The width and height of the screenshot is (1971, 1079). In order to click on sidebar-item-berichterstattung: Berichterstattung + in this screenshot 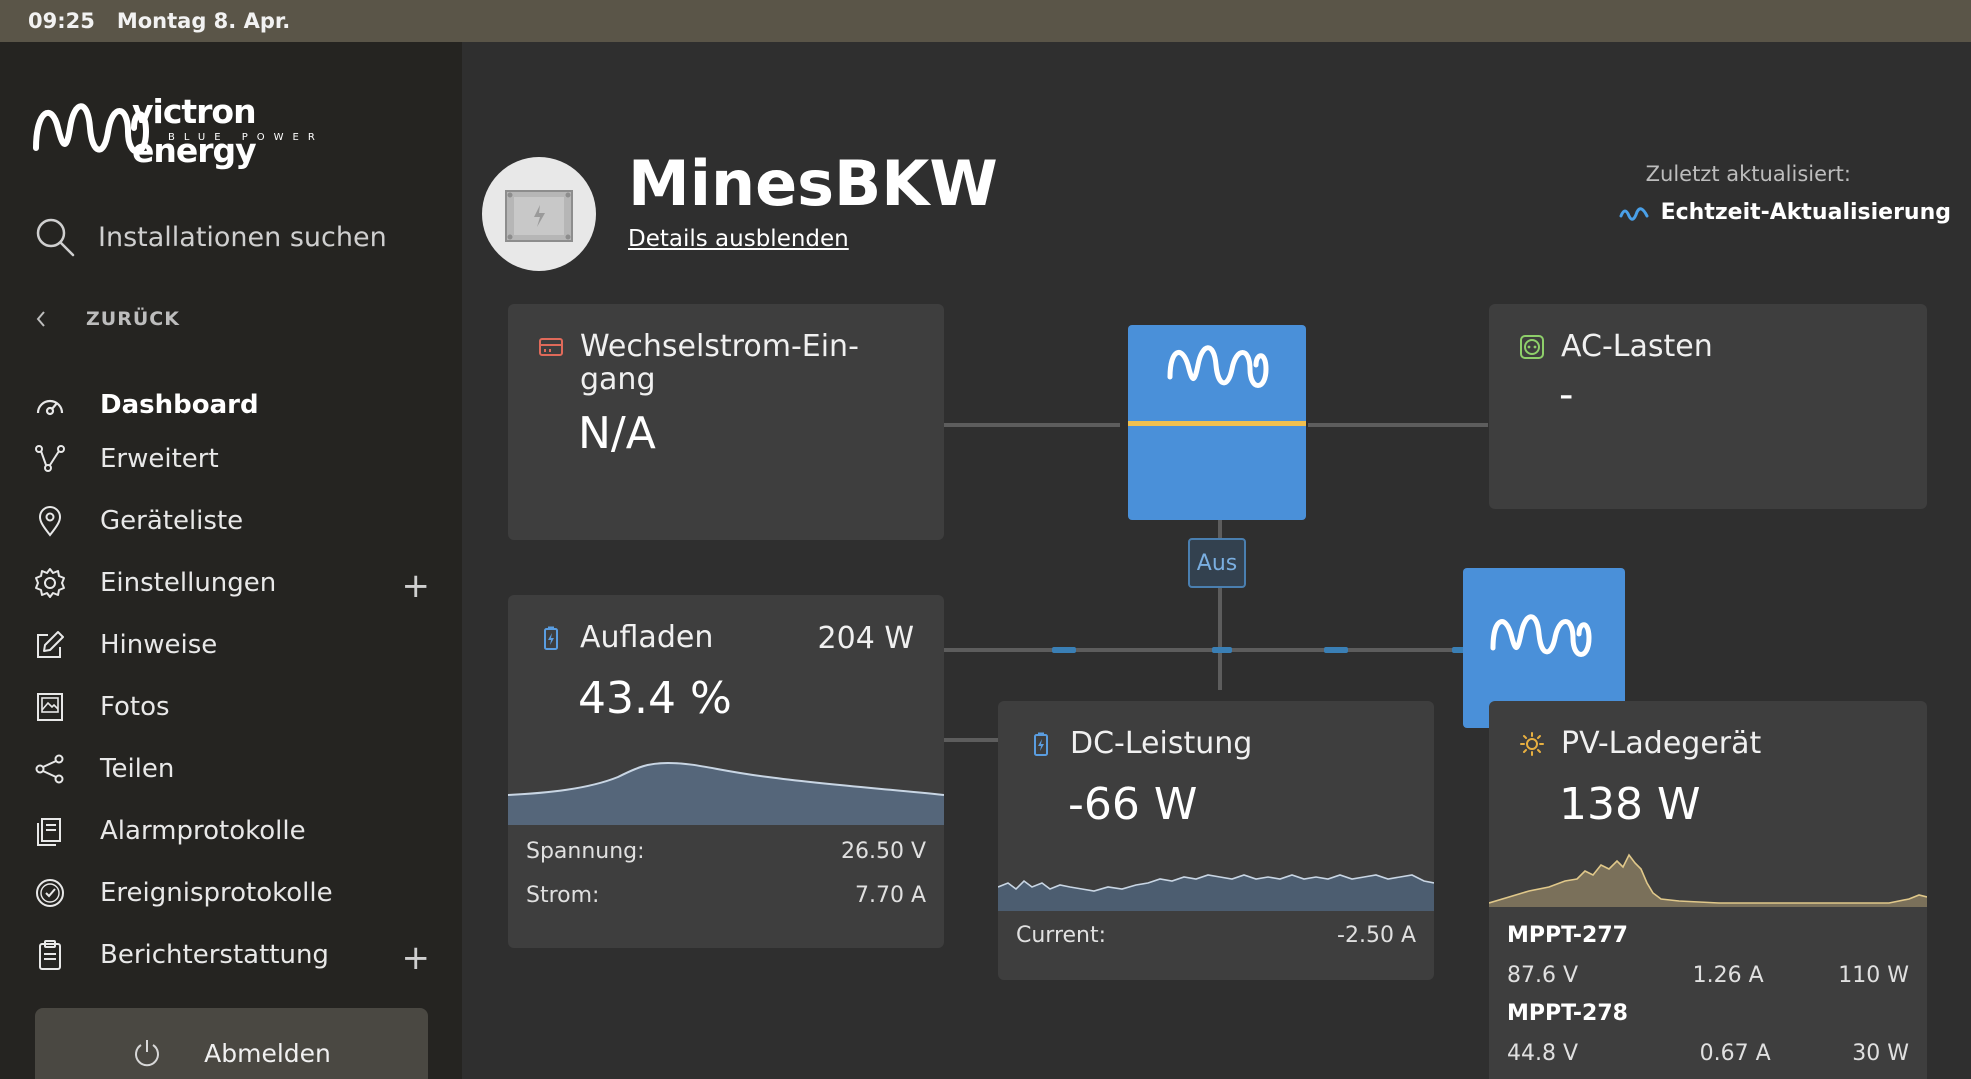, I will do `click(231, 955)`.